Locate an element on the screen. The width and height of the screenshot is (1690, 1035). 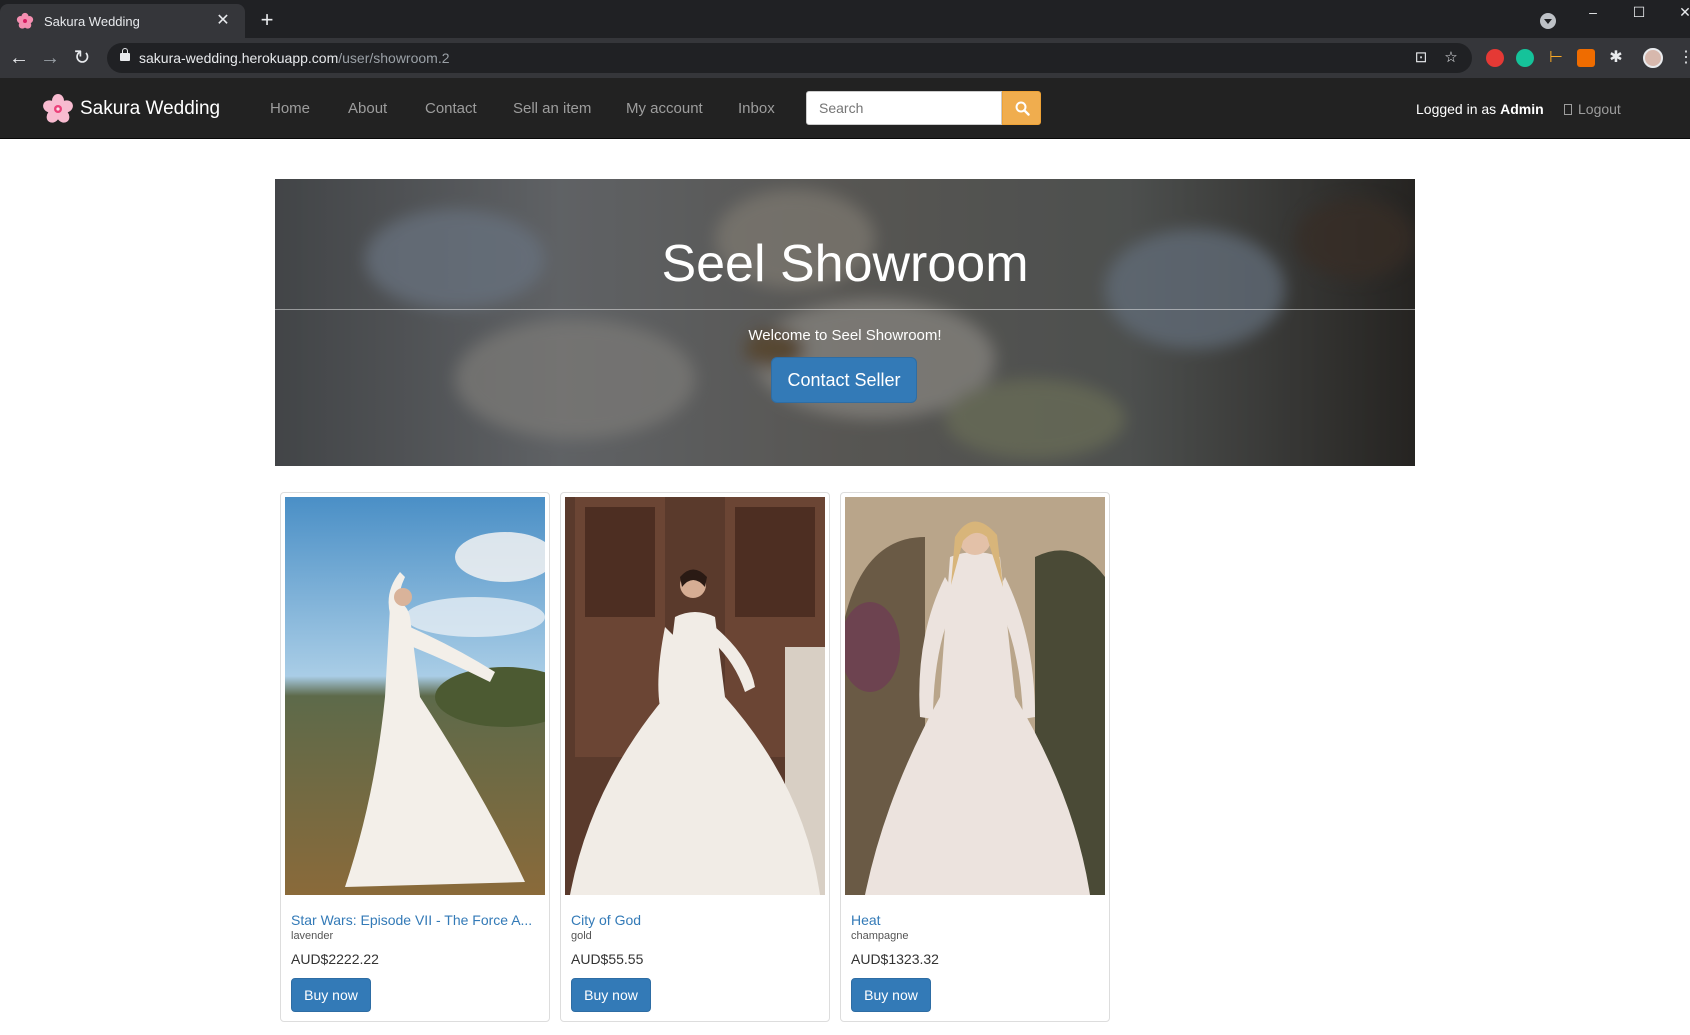
brand-name: Sakura Wedding is located at coordinates (150, 108).